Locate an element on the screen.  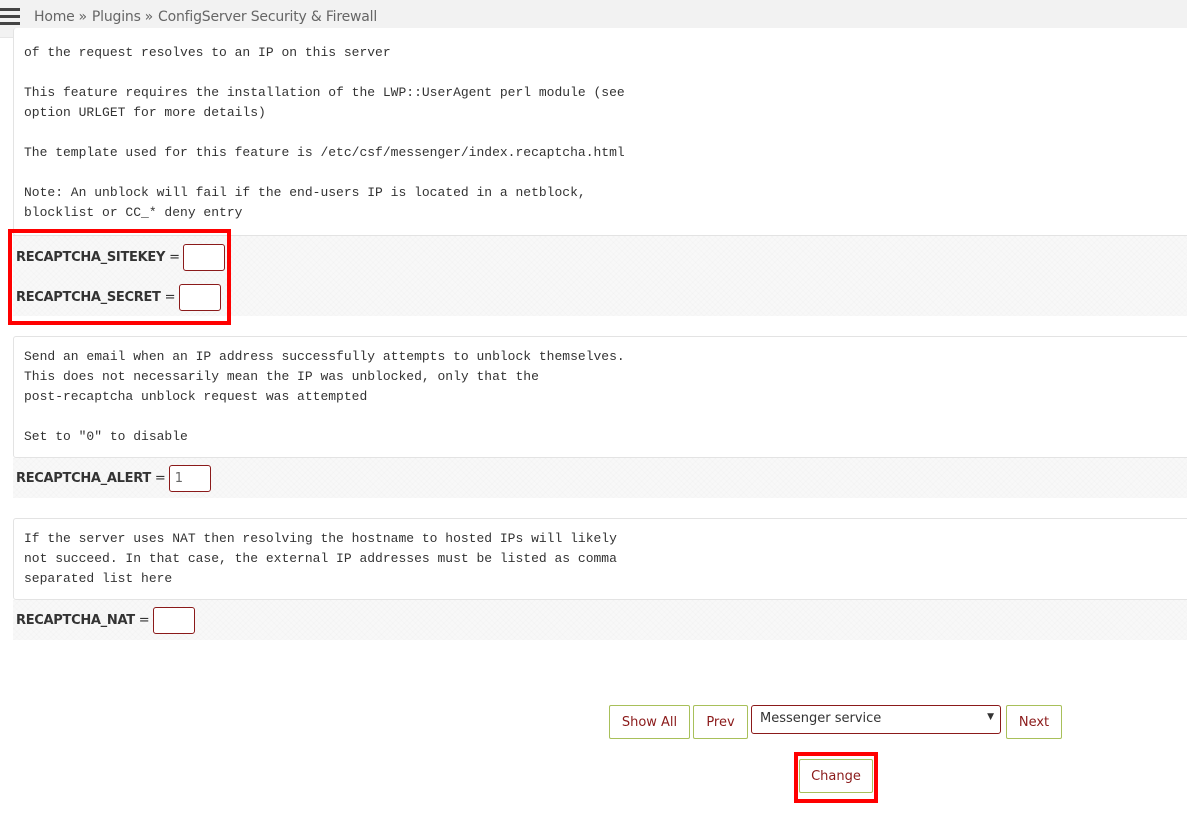
show-all-button: Show All is located at coordinates (649, 722).